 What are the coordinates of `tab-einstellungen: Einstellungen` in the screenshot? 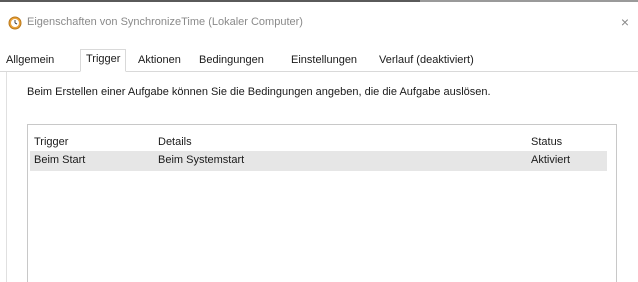 It's located at (324, 61).